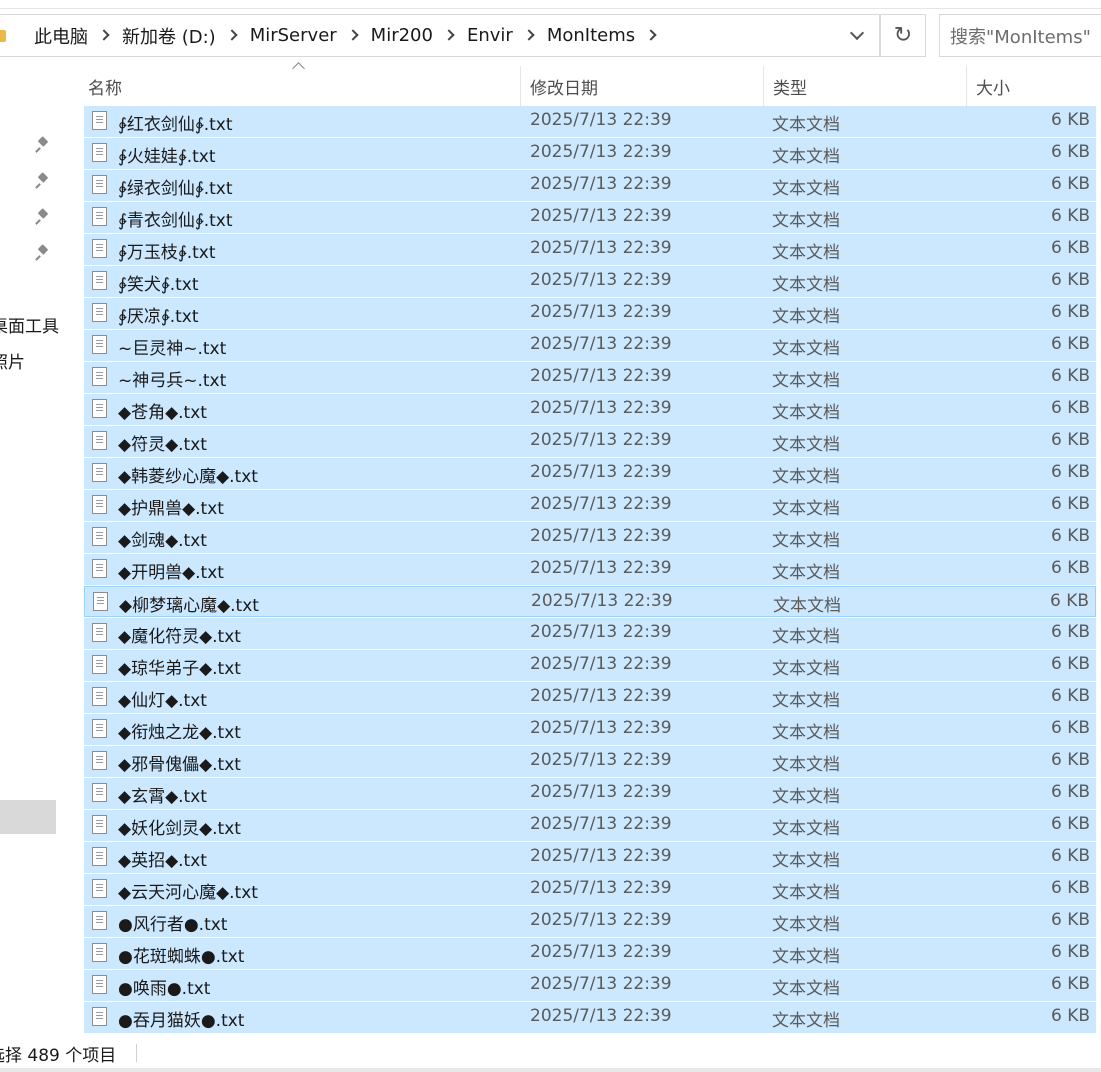 This screenshot has width=1101, height=1072. What do you see at coordinates (790, 86) in the screenshot?
I see `column-header-type: 类型` at bounding box center [790, 86].